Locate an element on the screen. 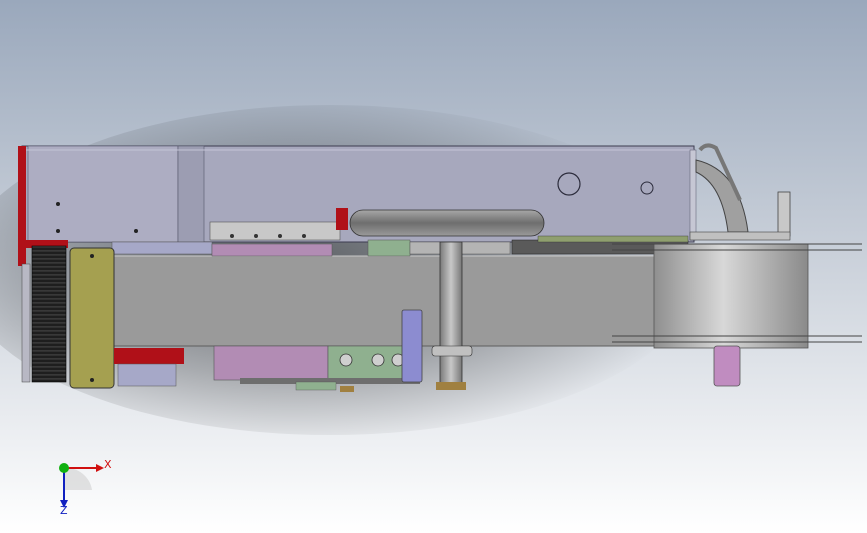 This screenshot has width=867, height=533. air-tube is located at coordinates (440, 222).